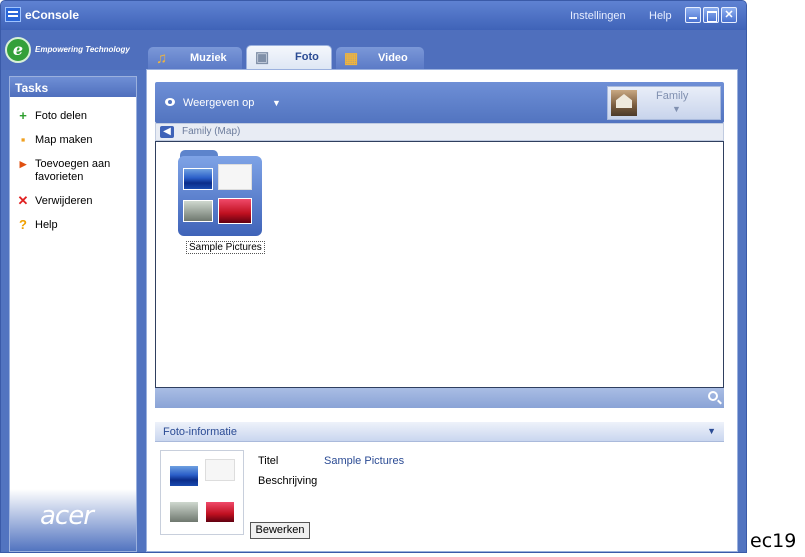 The image size is (805, 557). What do you see at coordinates (307, 57) in the screenshot?
I see `tab-label: Foto` at bounding box center [307, 57].